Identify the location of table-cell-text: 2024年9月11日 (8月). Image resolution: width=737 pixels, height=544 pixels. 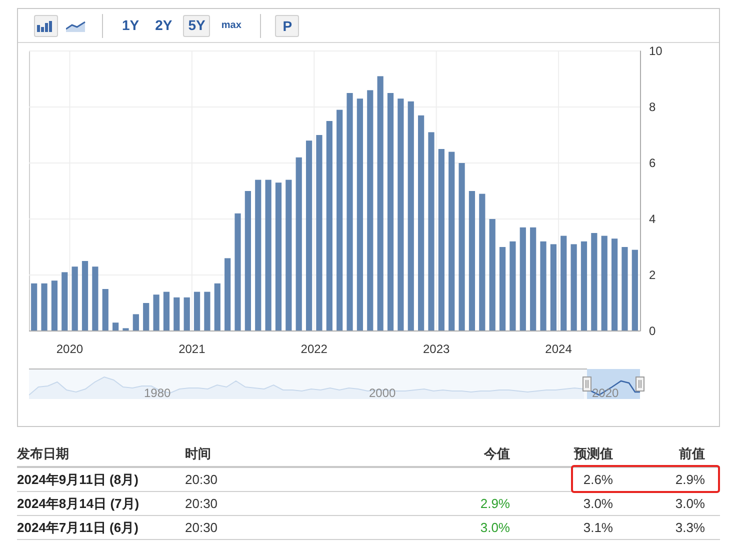
(78, 479).